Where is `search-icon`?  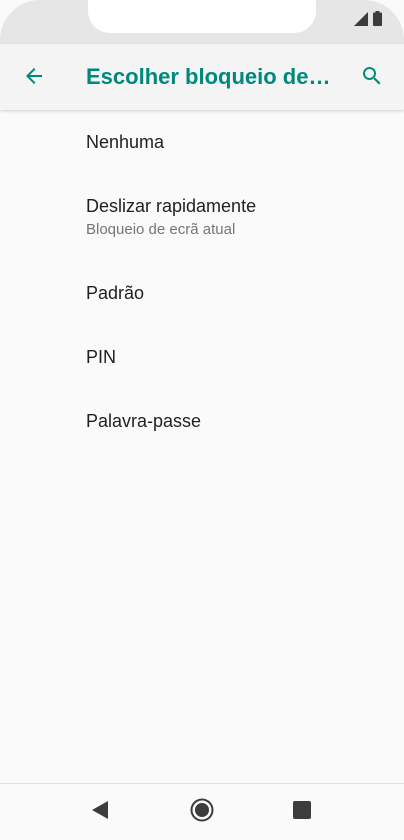 search-icon is located at coordinates (372, 78).